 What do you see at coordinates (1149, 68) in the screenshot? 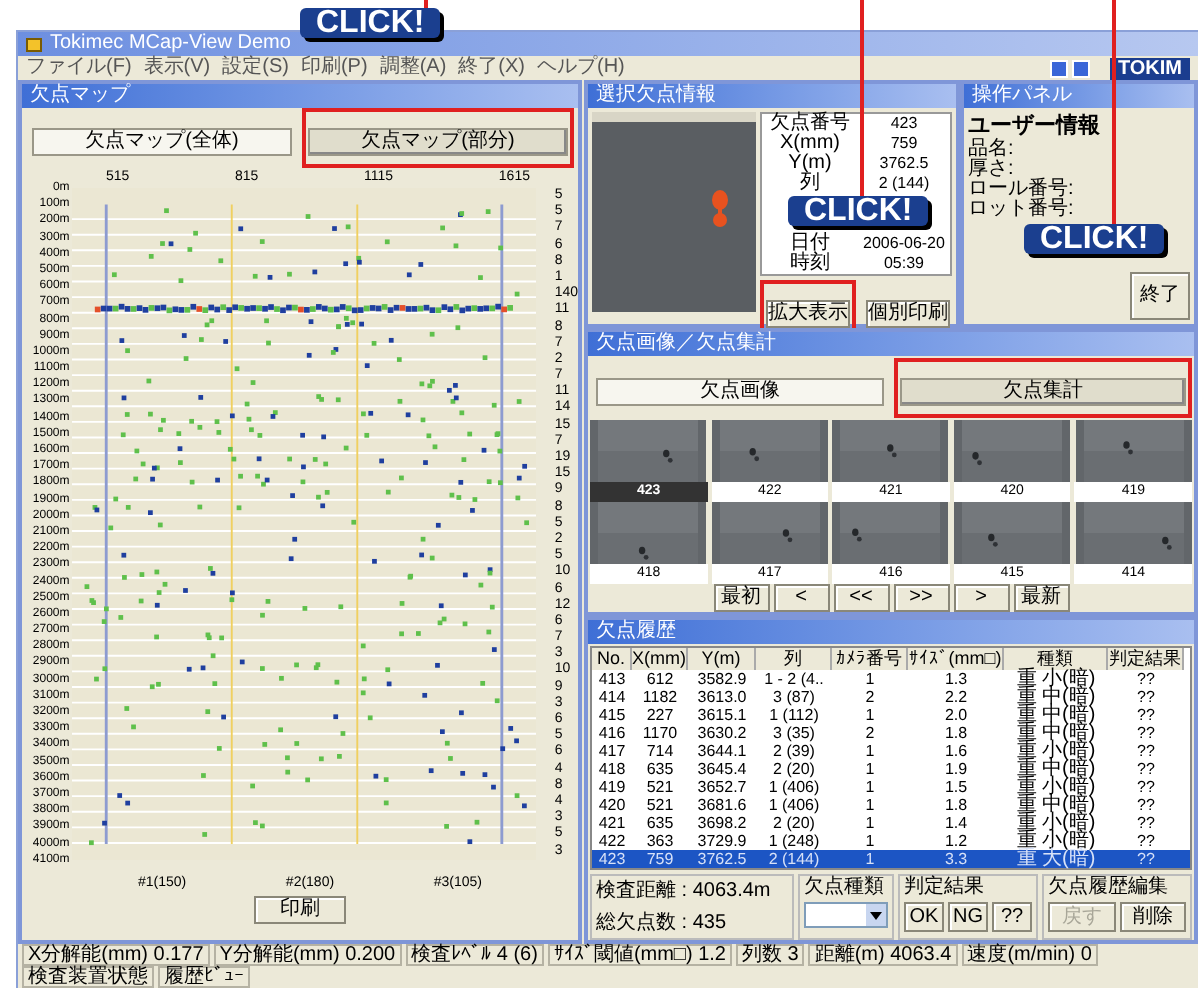
I see `logo: TOKIM` at bounding box center [1149, 68].